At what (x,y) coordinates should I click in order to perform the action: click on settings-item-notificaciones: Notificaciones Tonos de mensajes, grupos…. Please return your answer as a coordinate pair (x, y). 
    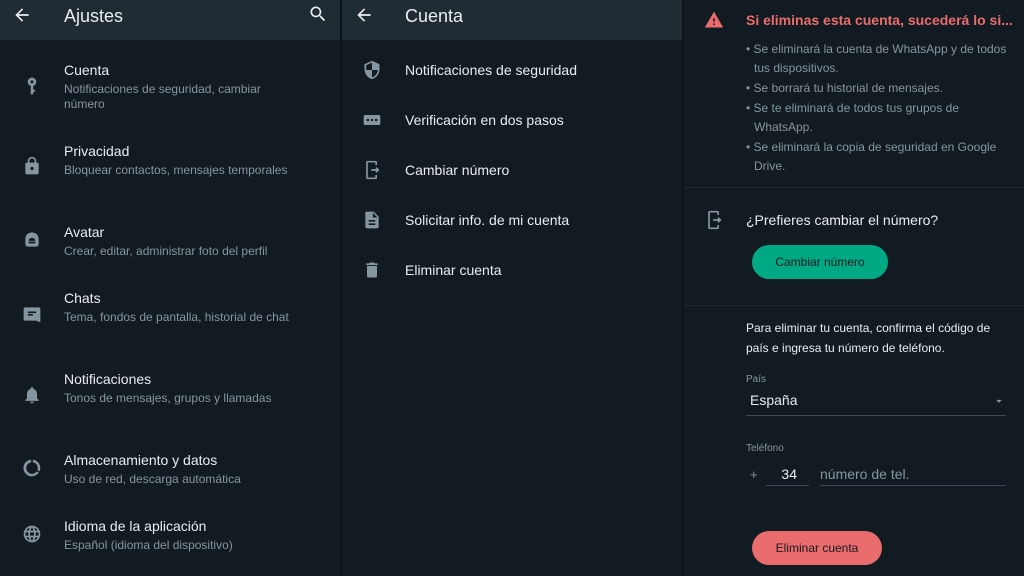
    Looking at the image, I should click on (170, 396).